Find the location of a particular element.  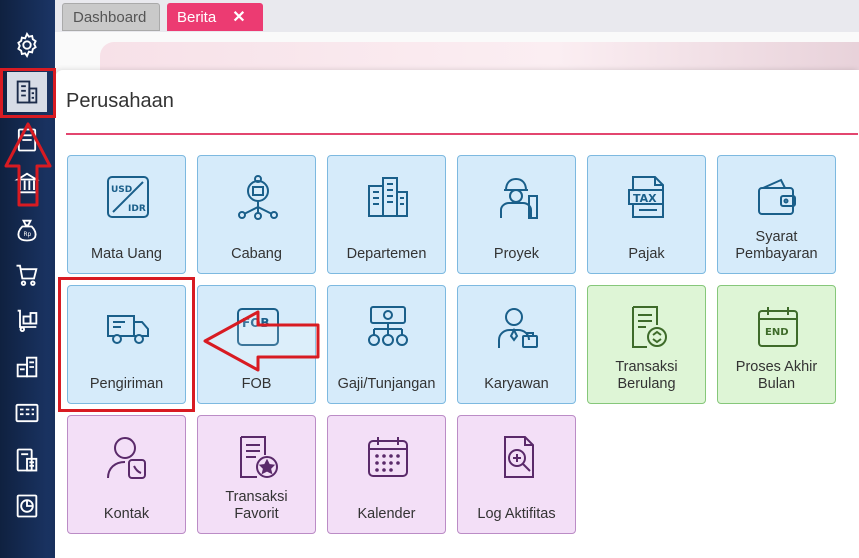

svg-text: IDR is located at coordinates (137, 209).